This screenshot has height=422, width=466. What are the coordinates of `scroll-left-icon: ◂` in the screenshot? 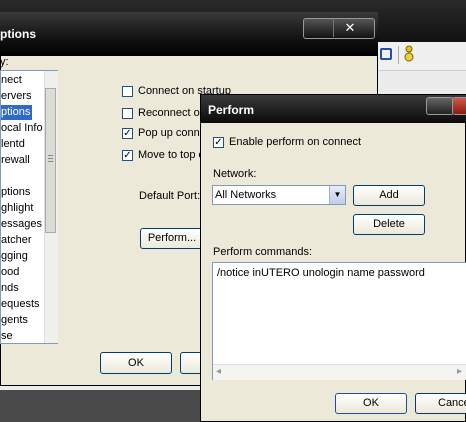 It's located at (218, 371).